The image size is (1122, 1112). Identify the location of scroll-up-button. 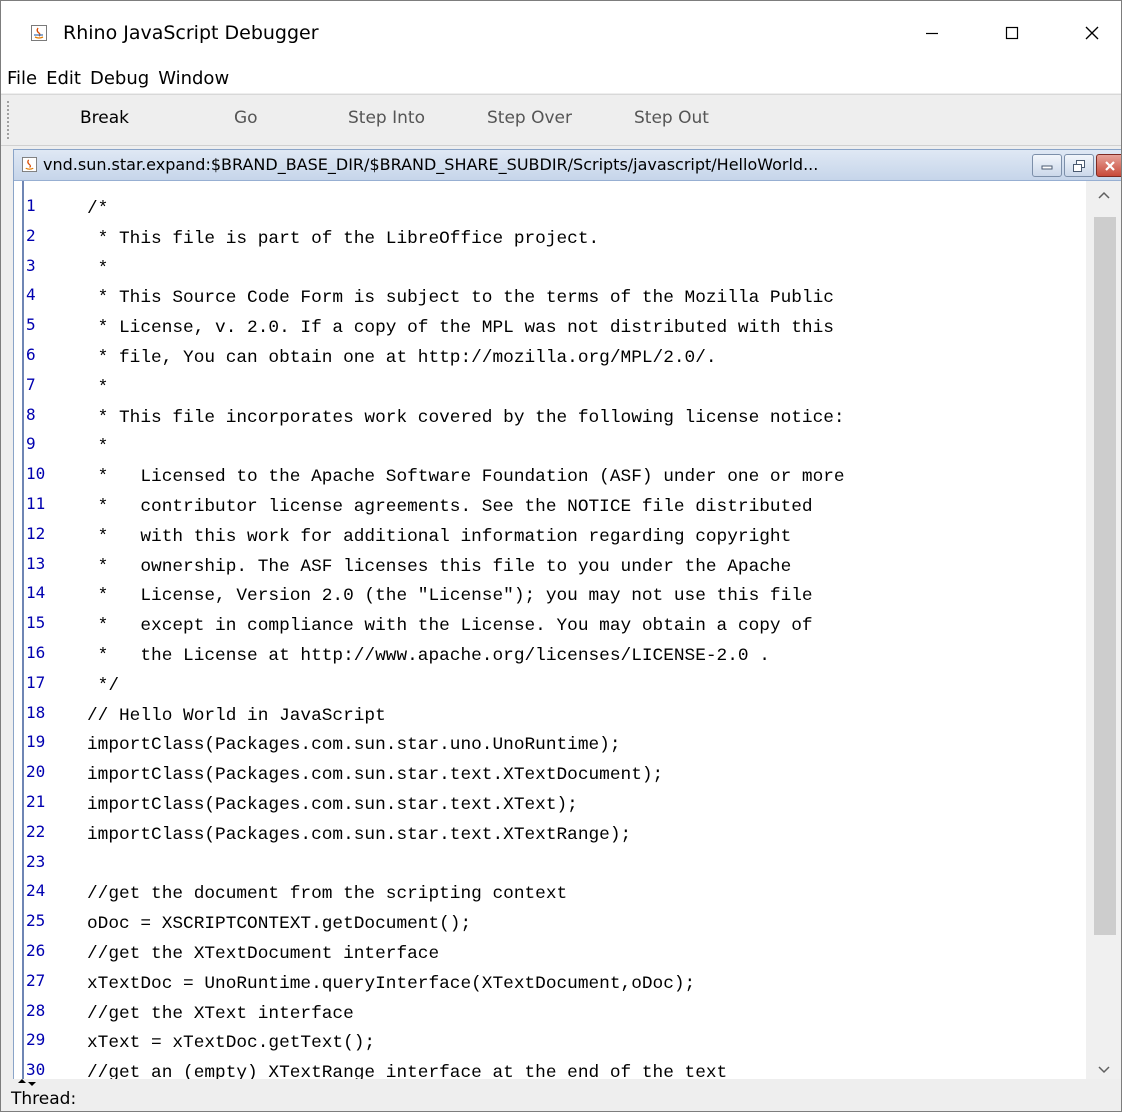
(1103, 195).